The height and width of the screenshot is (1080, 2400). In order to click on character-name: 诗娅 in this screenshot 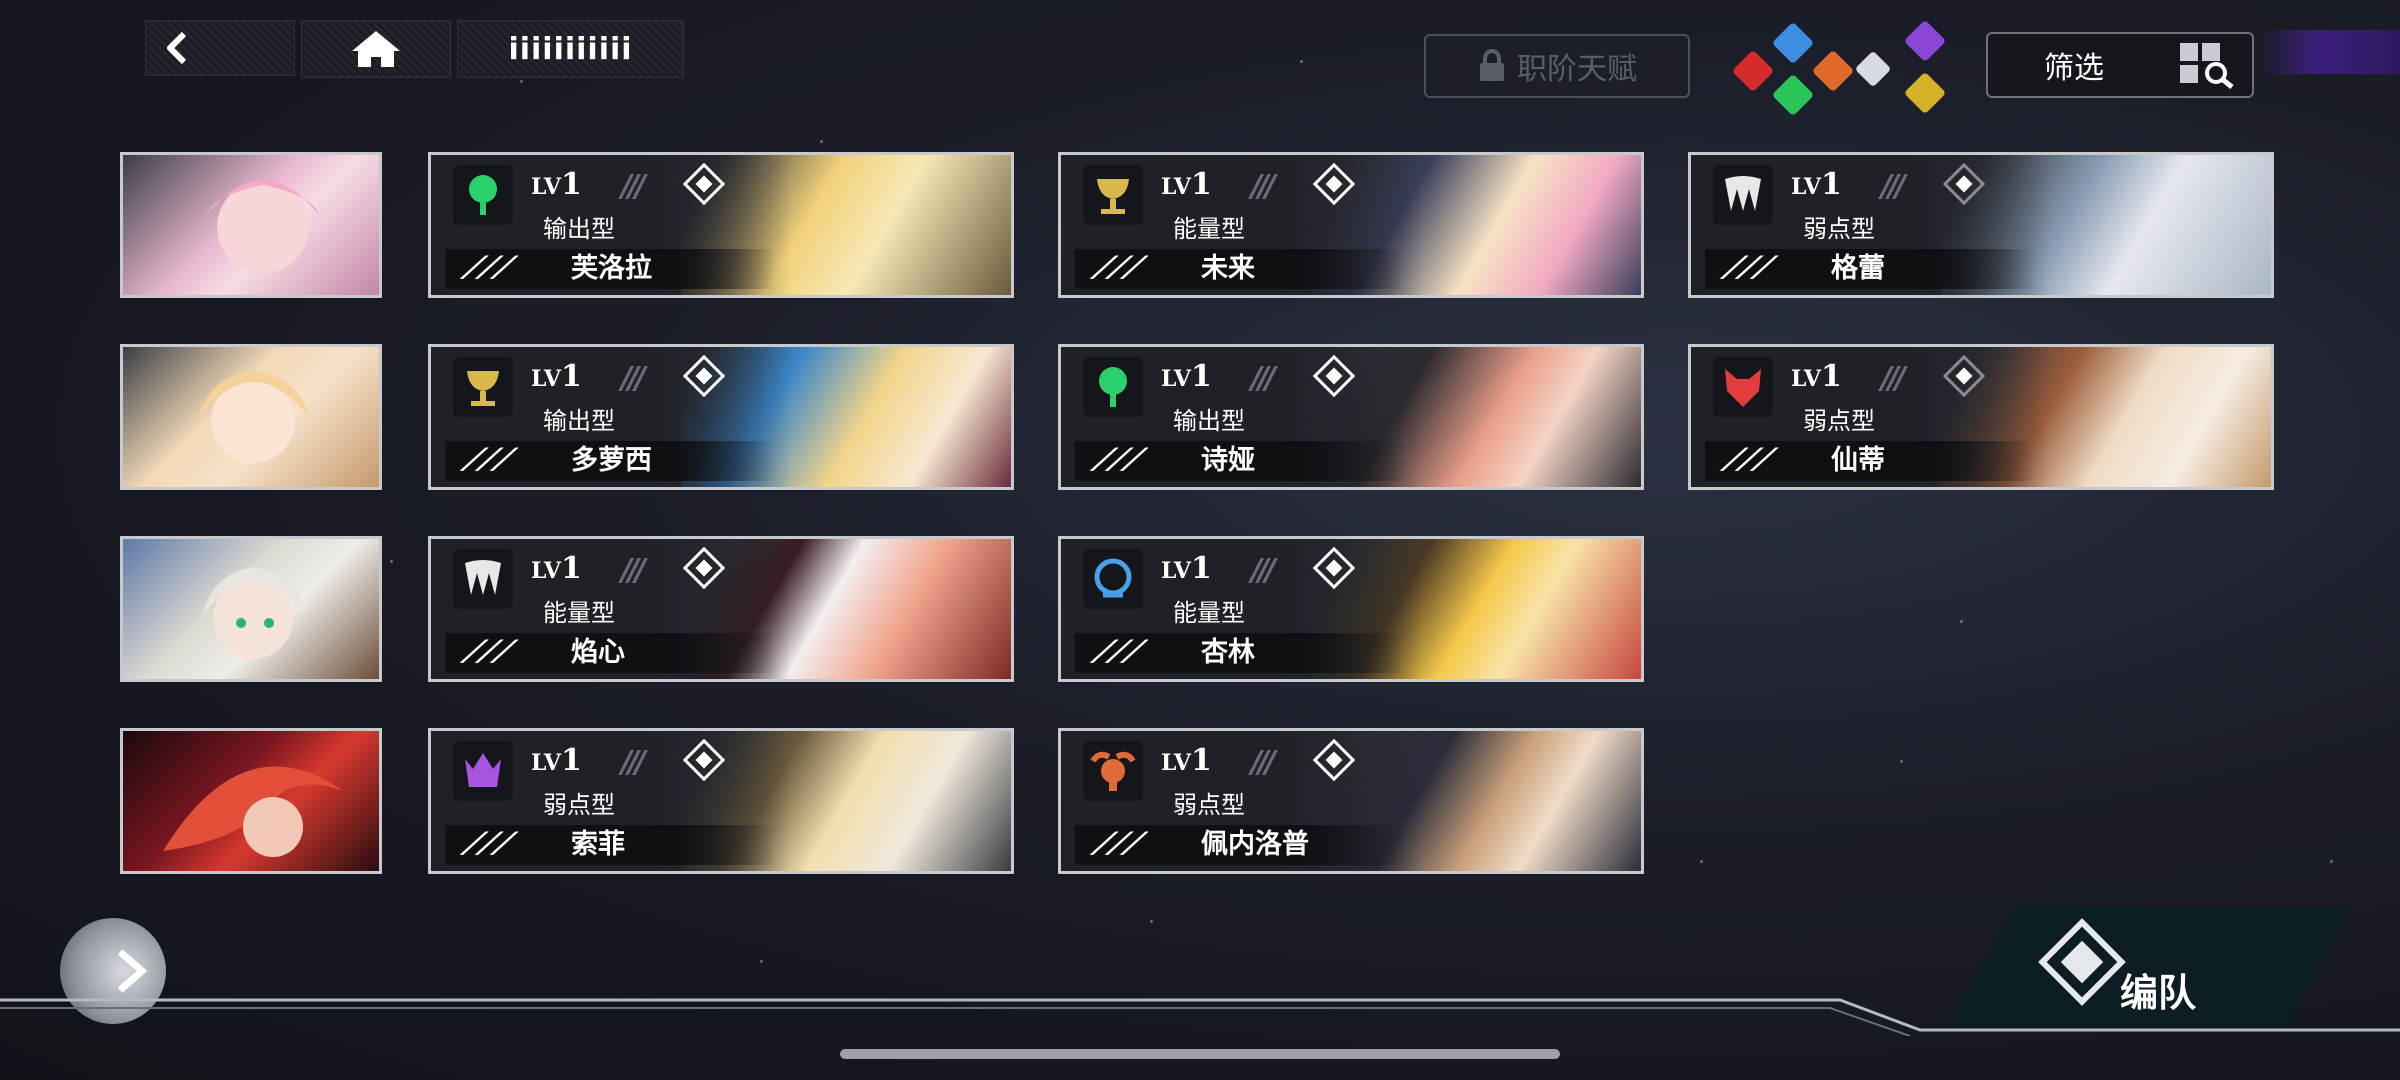, I will do `click(1228, 460)`.